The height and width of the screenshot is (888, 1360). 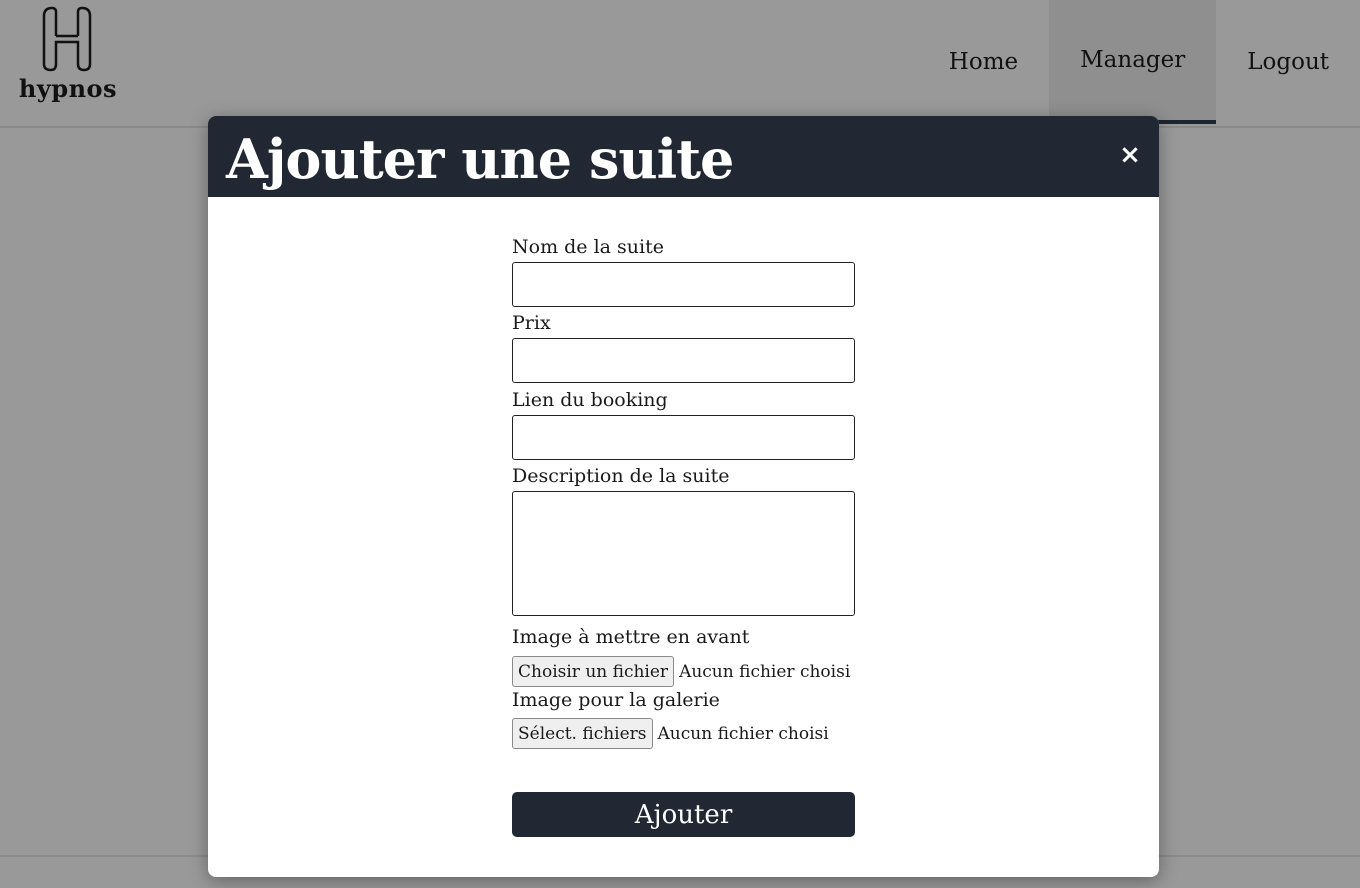 I want to click on gallery-image-label: Image pour la galerie, so click(x=616, y=700).